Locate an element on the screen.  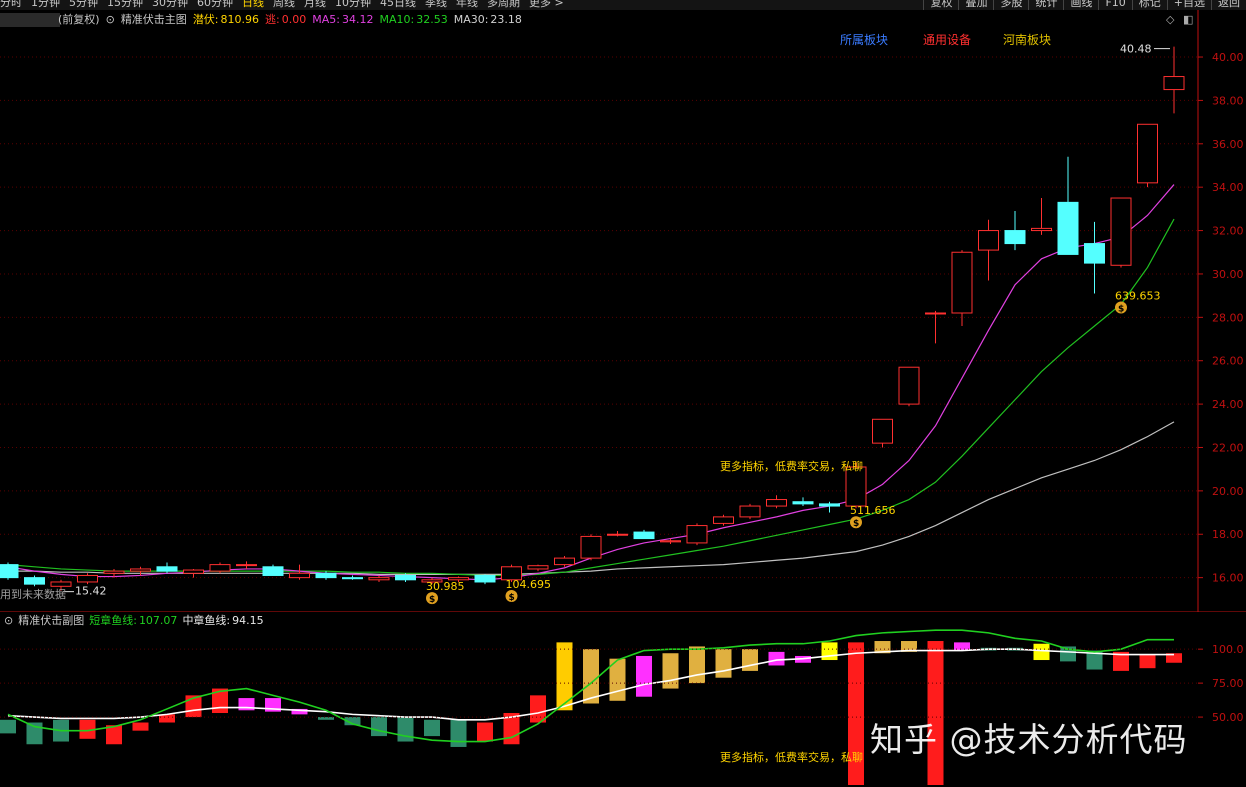
money-bag-marker: $511.656 is located at coordinates (873, 516).